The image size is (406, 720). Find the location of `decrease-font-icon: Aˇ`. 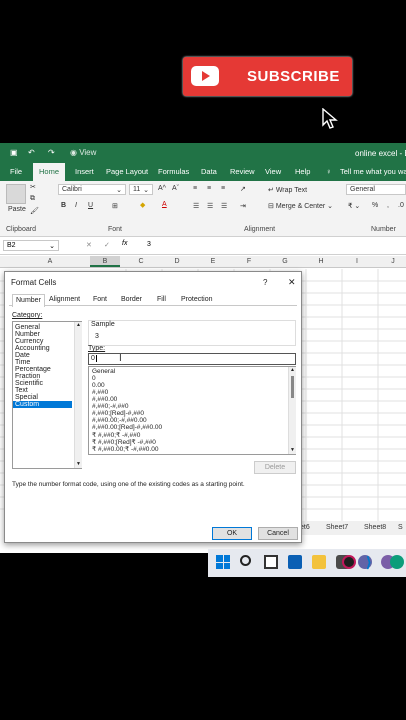

decrease-font-icon: Aˇ is located at coordinates (175, 188).